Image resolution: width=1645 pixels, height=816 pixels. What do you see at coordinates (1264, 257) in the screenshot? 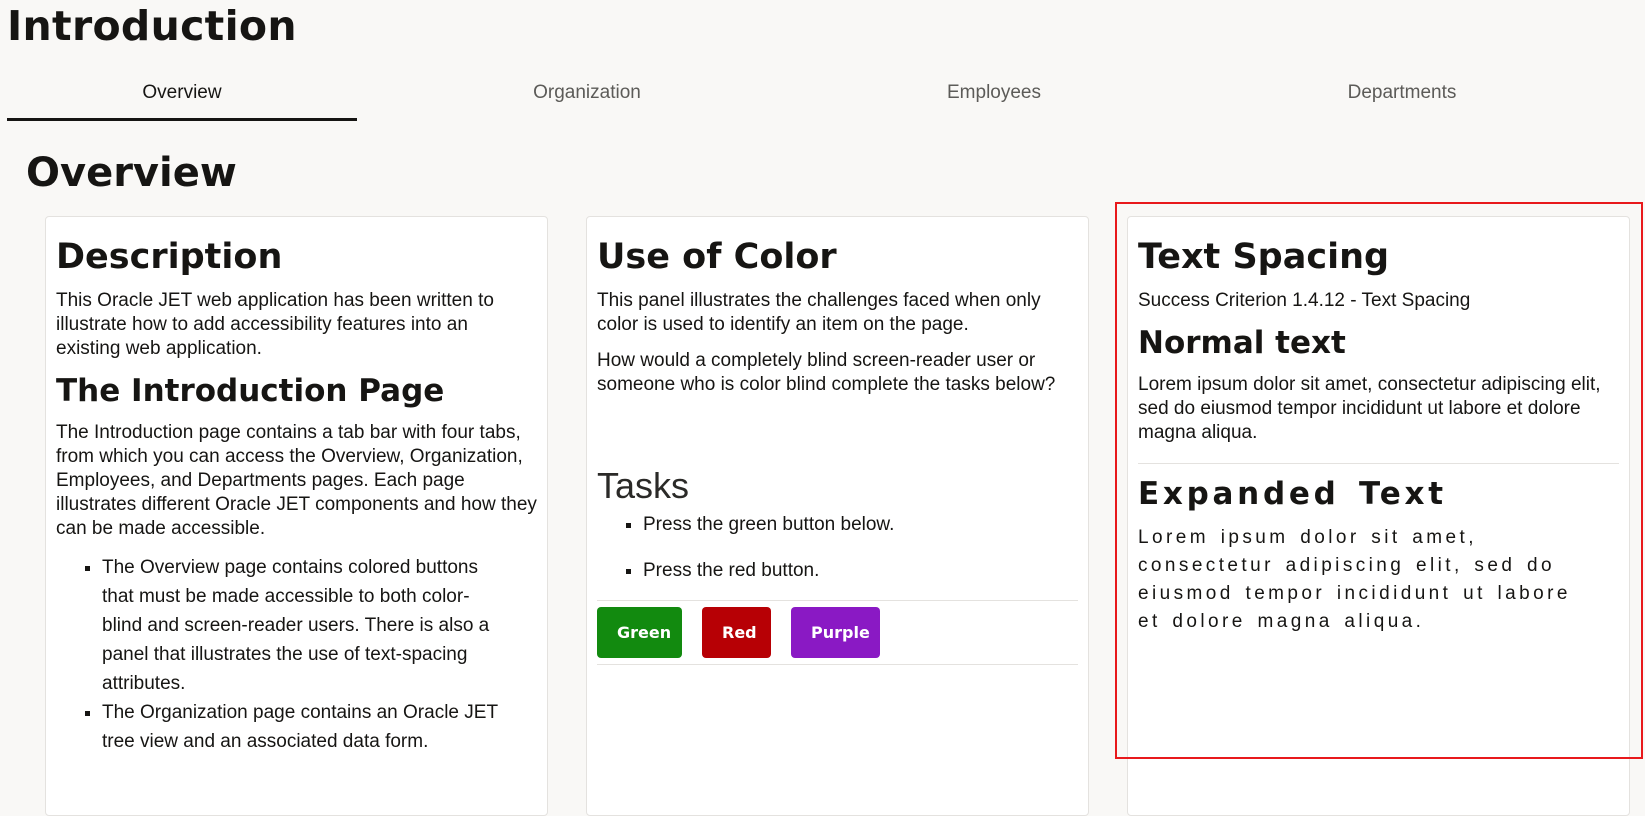
I see `text-spacing-title: Text Spacing` at bounding box center [1264, 257].